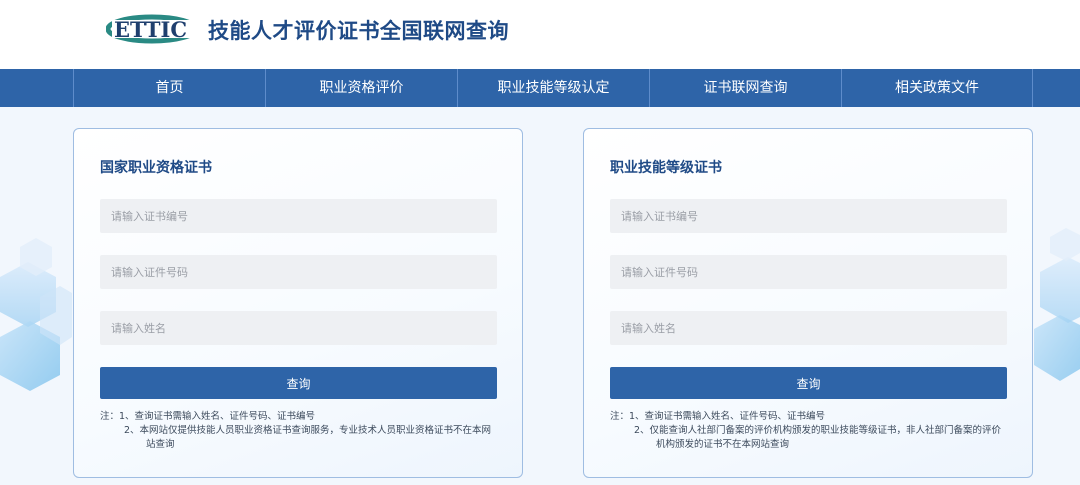 Image resolution: width=1080 pixels, height=485 pixels. I want to click on nav-skill-level: 职业技能等级认定, so click(553, 88).